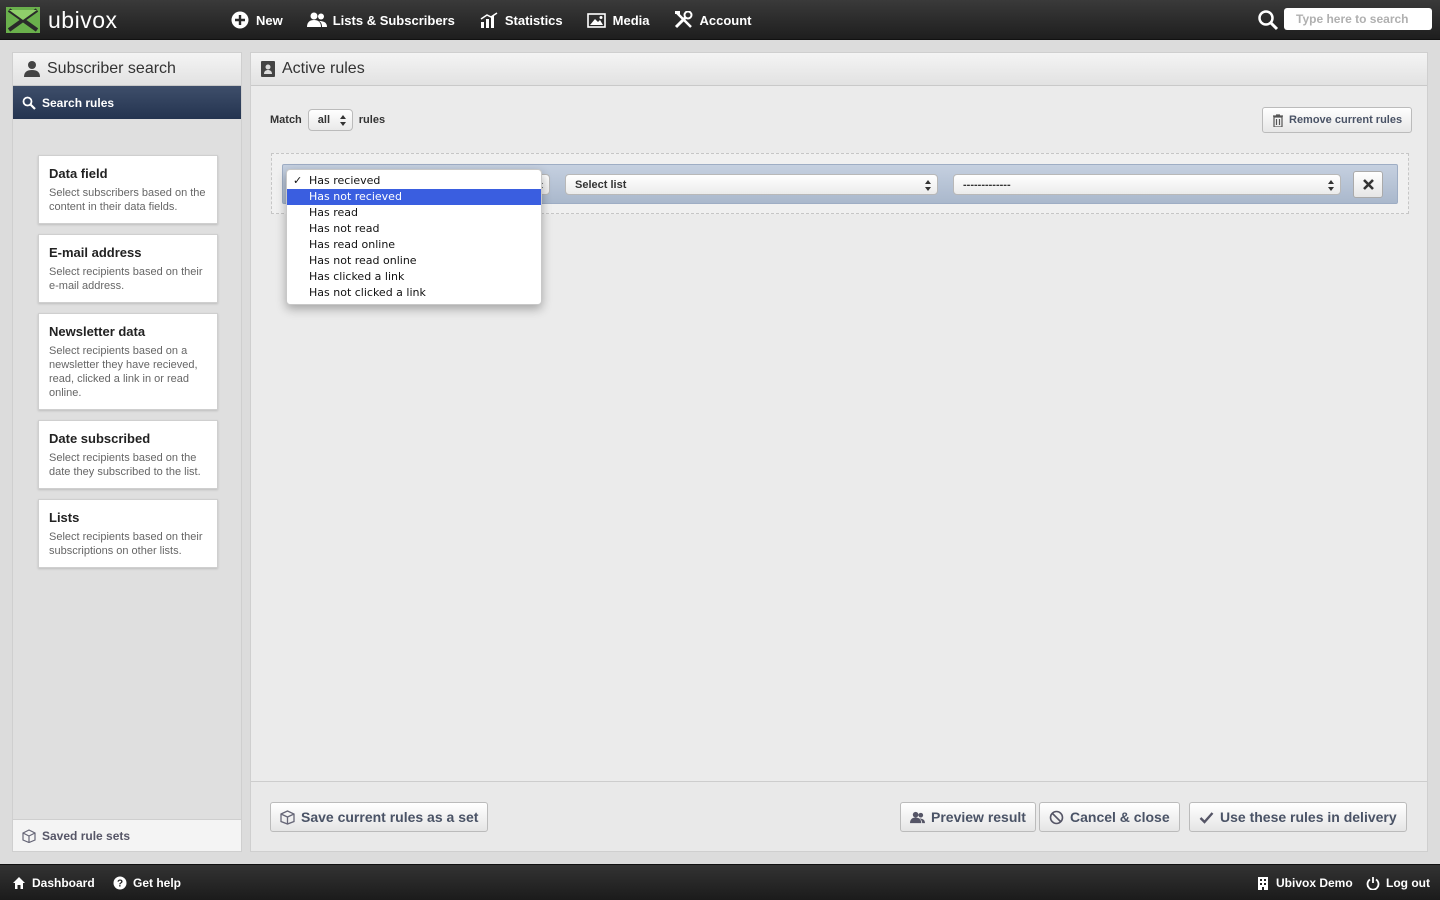 The width and height of the screenshot is (1440, 900). I want to click on match-select: all, so click(330, 120).